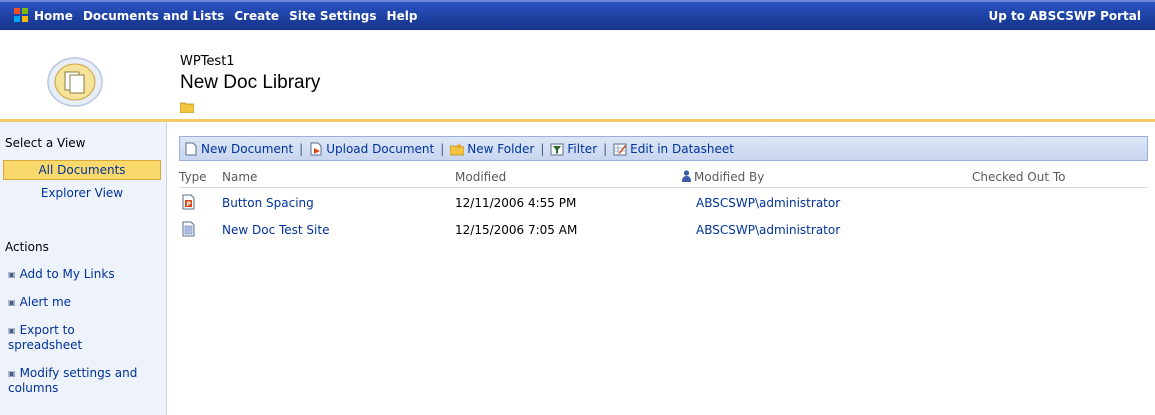 The width and height of the screenshot is (1155, 415). Describe the element at coordinates (247, 148) in the screenshot. I see `new-document-label: New Document` at that location.